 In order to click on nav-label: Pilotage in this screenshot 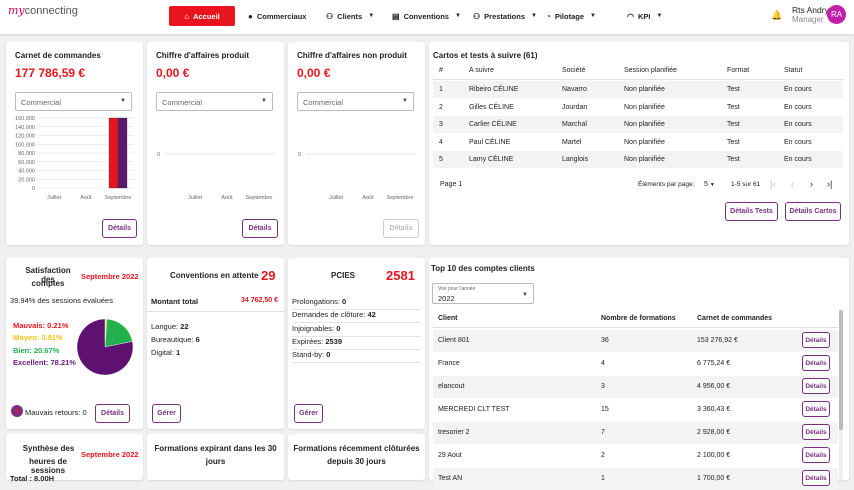, I will do `click(569, 16)`.